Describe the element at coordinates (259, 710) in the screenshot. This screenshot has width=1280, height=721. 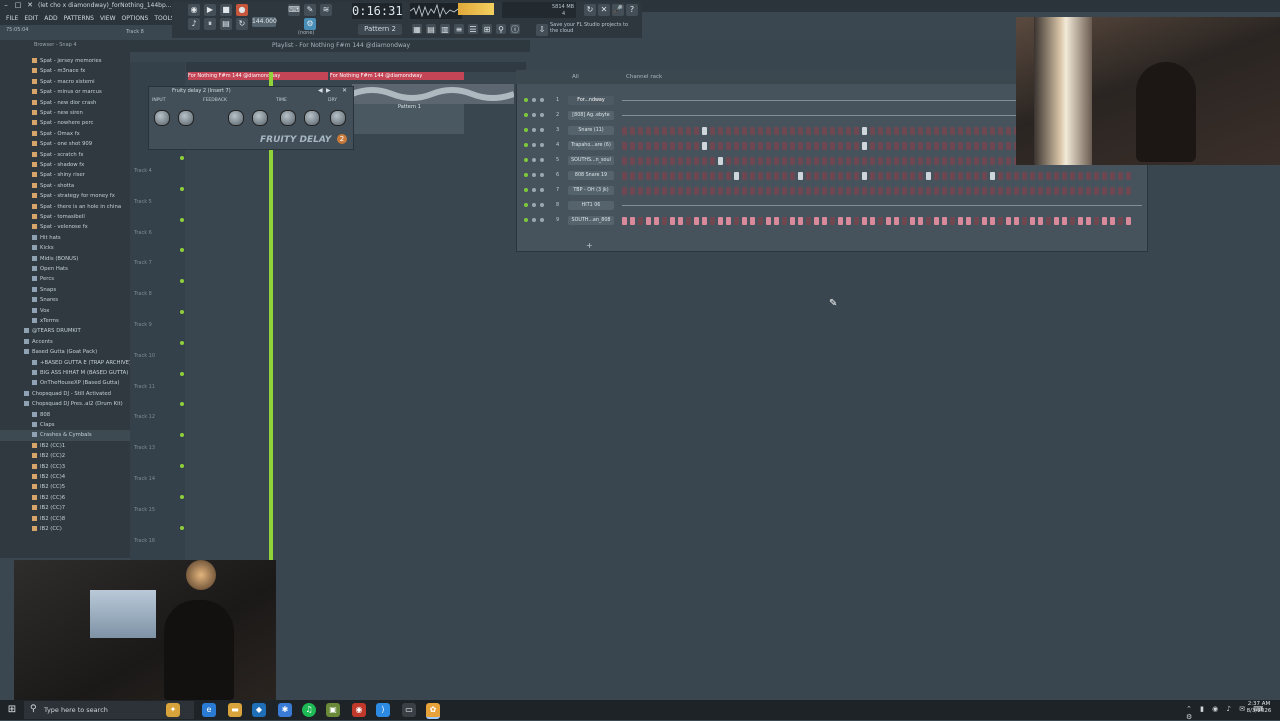
I see `store-icon: ◆` at that location.